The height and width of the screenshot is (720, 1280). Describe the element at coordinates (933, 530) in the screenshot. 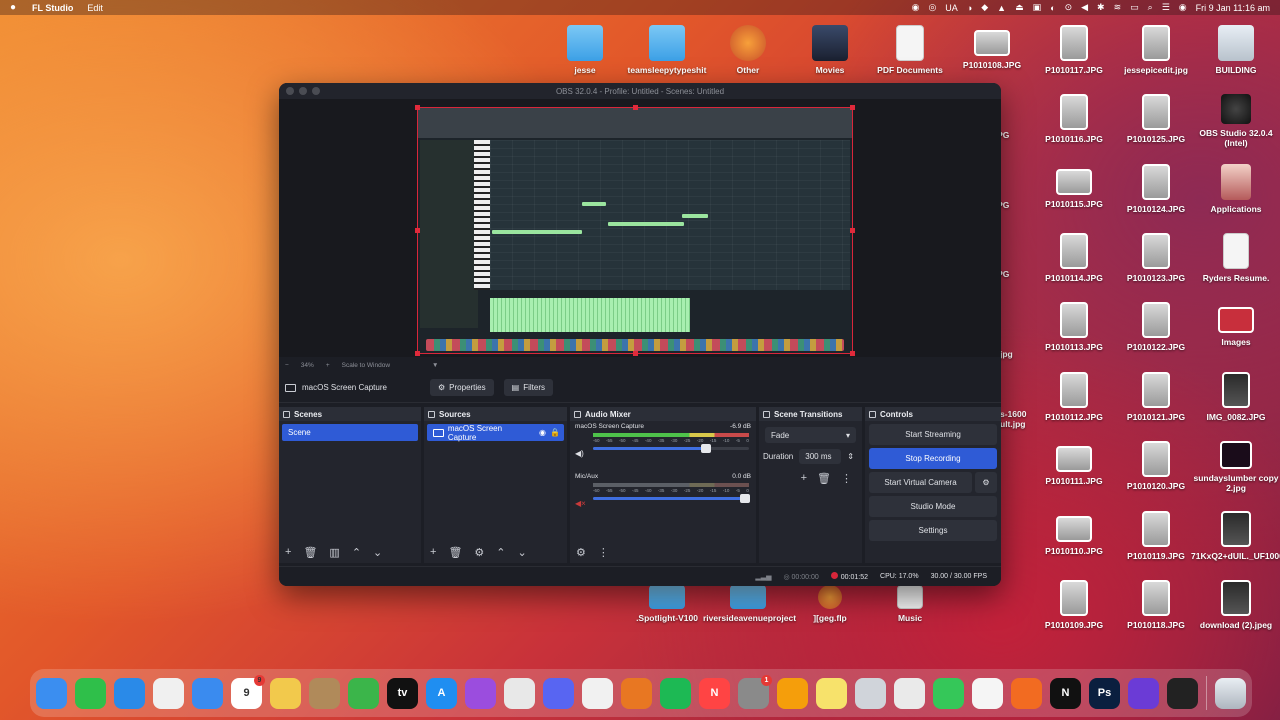

I see `settings-button: Settings` at that location.